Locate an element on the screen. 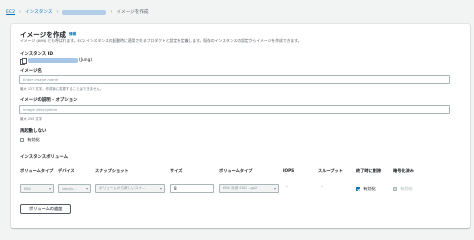  throughput-value: - is located at coordinates (322, 187).